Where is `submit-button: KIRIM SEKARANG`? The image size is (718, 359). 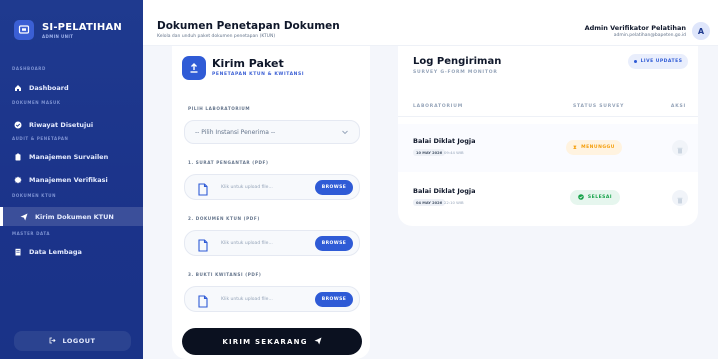 submit-button: KIRIM SEKARANG is located at coordinates (272, 341).